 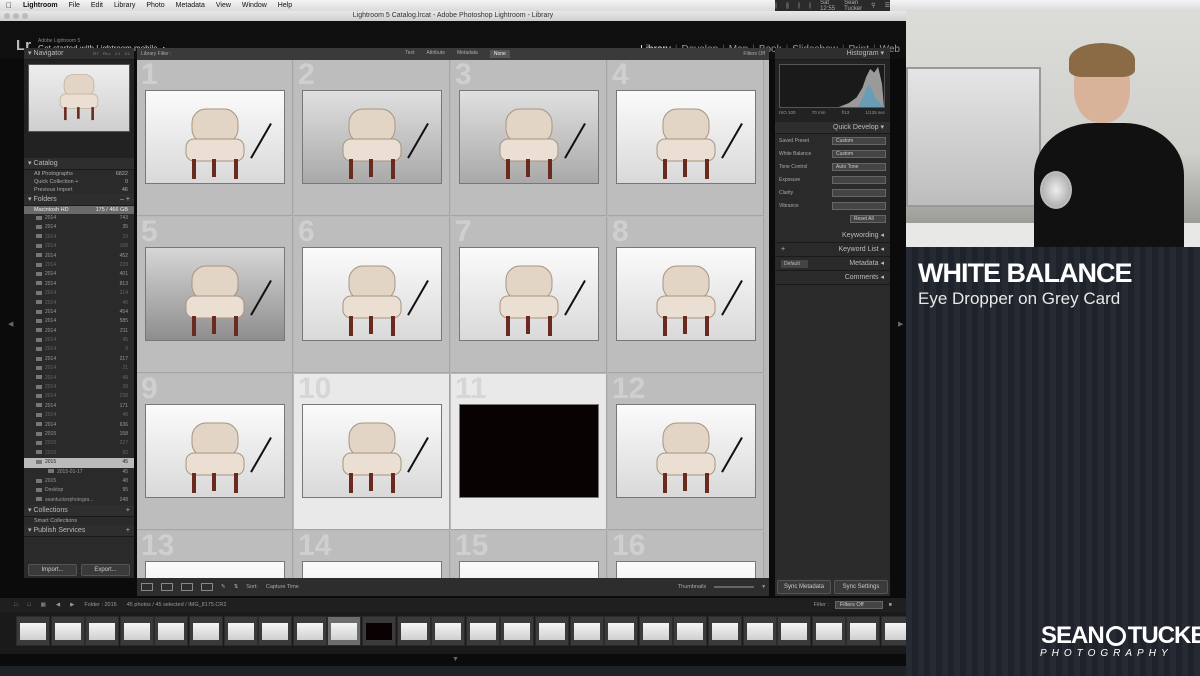 What do you see at coordinates (887, 5) in the screenshot?
I see `notification-icon: ☰` at bounding box center [887, 5].